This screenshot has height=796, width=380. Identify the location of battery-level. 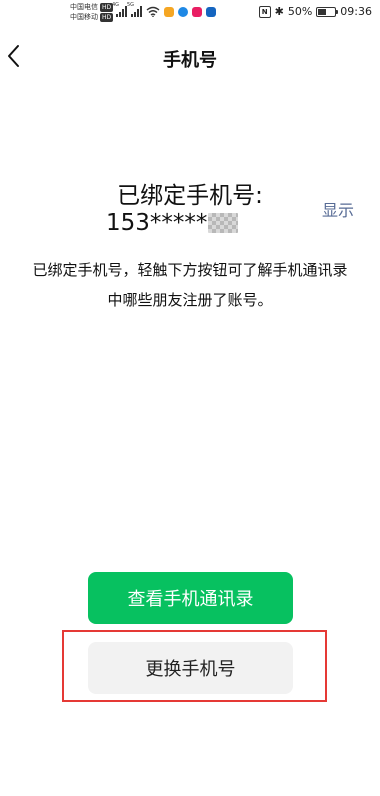
(322, 11).